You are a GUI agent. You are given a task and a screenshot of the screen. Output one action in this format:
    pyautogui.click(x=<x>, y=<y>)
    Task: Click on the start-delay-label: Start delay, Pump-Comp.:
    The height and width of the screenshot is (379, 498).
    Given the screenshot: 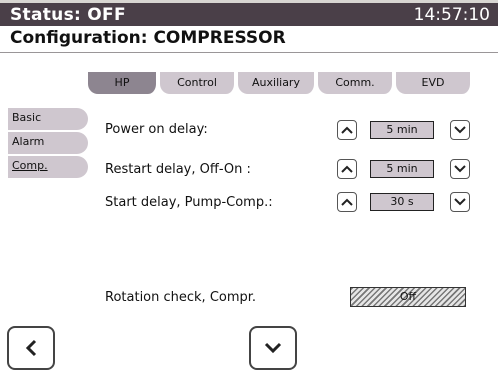 What is the action you would take?
    pyautogui.click(x=189, y=202)
    